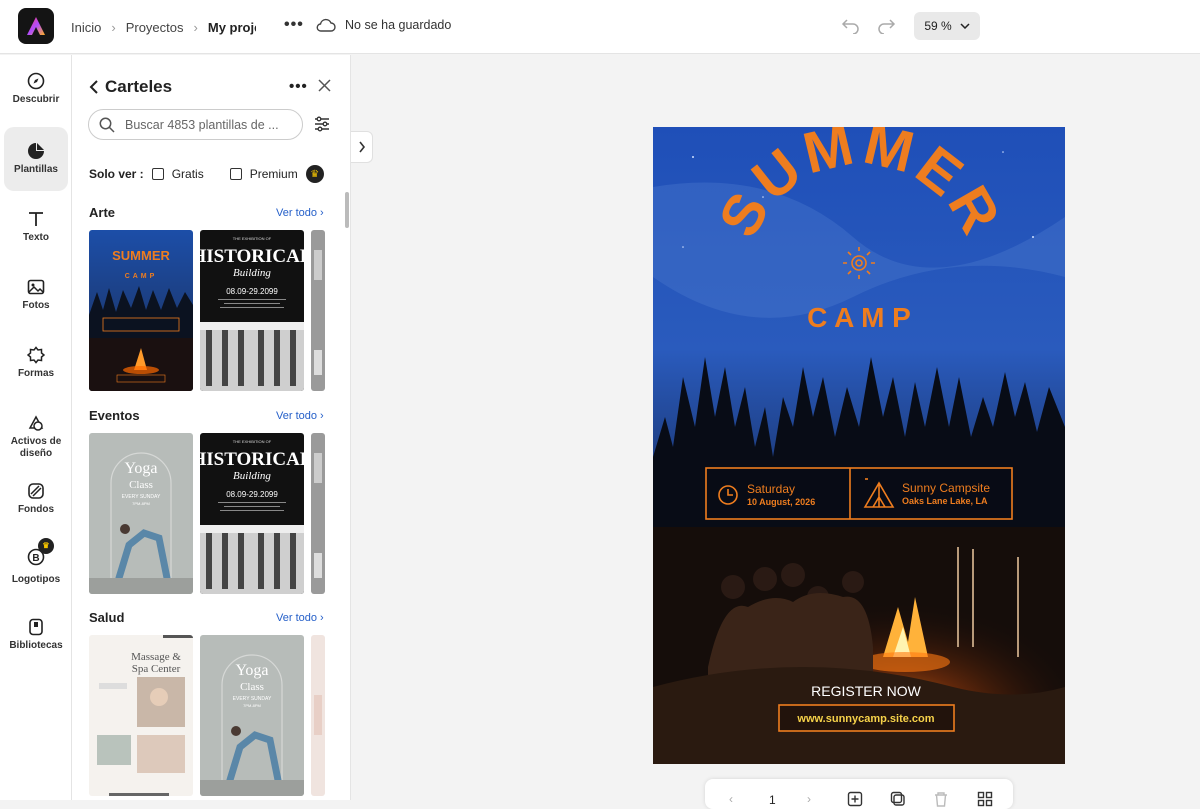 This screenshot has height=809, width=1200. I want to click on free-checkbox, so click(157, 174).